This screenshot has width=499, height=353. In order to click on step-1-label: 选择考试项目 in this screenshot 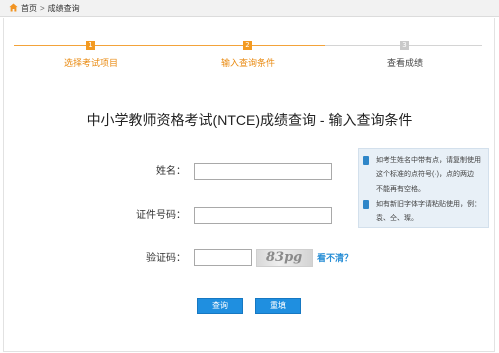, I will do `click(91, 63)`.